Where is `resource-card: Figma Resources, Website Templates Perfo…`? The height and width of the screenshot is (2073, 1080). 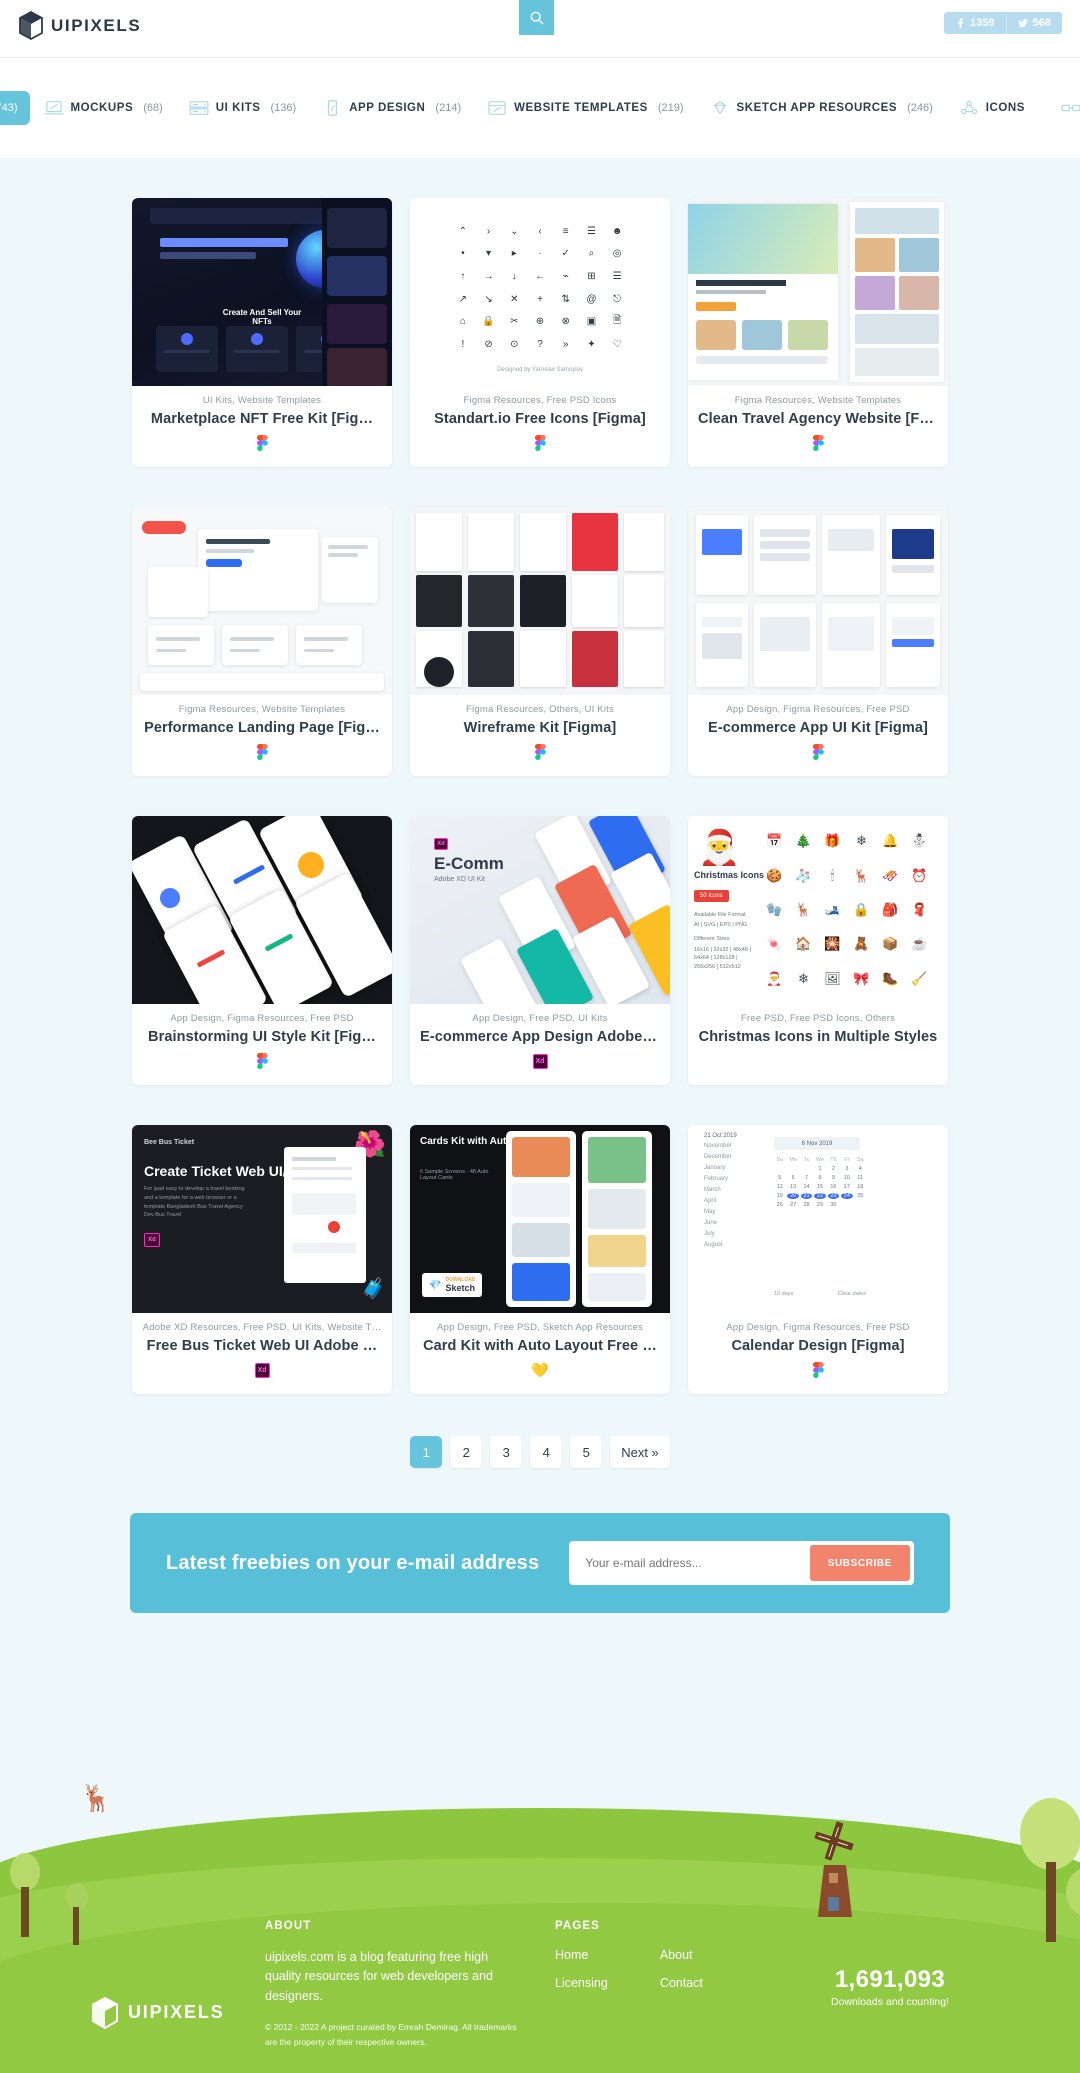 resource-card: Figma Resources, Website Templates Perfo… is located at coordinates (262, 641).